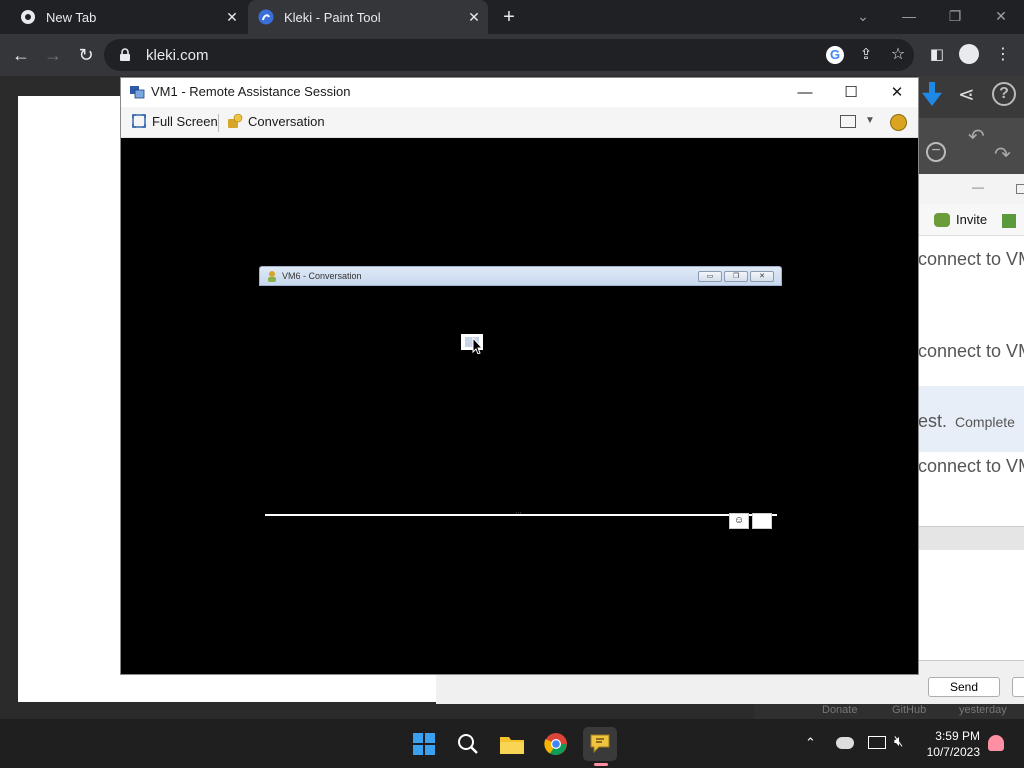 This screenshot has width=1024, height=768. What do you see at coordinates (519, 92) in the screenshot?
I see `remote-window-titlebar: VM1 - Remote Assistance Session — ☐ ✕` at bounding box center [519, 92].